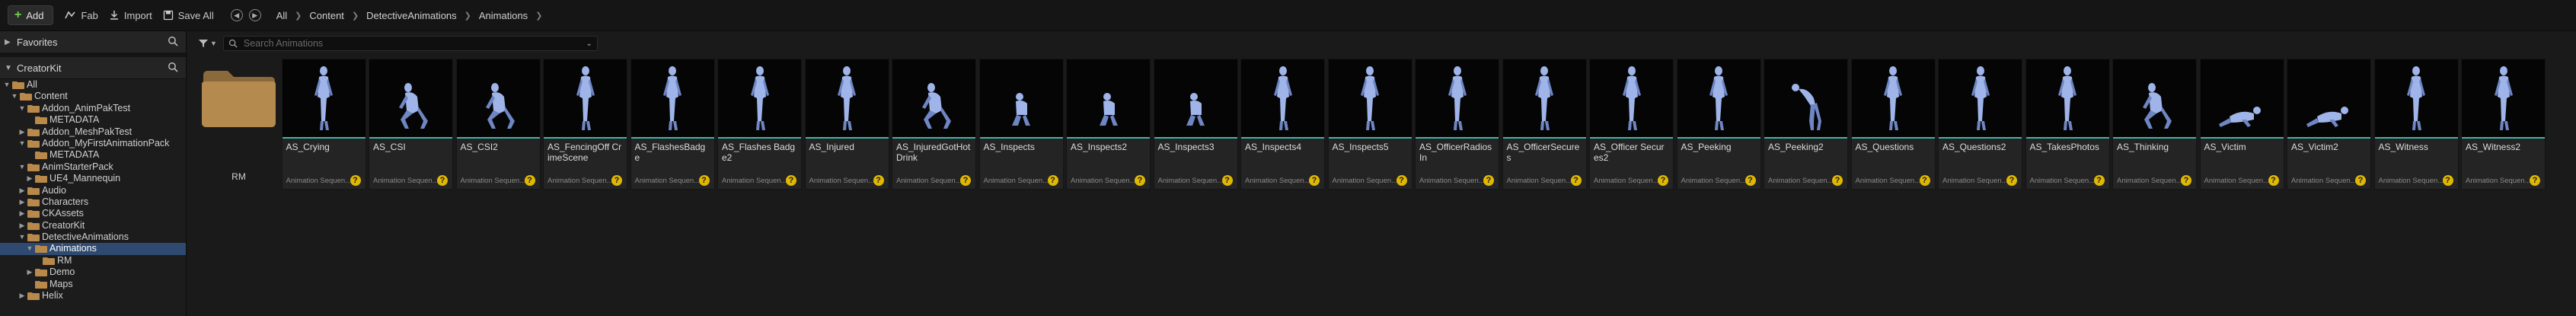 Image resolution: width=2576 pixels, height=316 pixels. What do you see at coordinates (207, 43) in the screenshot?
I see `filter-button: ▼` at bounding box center [207, 43].